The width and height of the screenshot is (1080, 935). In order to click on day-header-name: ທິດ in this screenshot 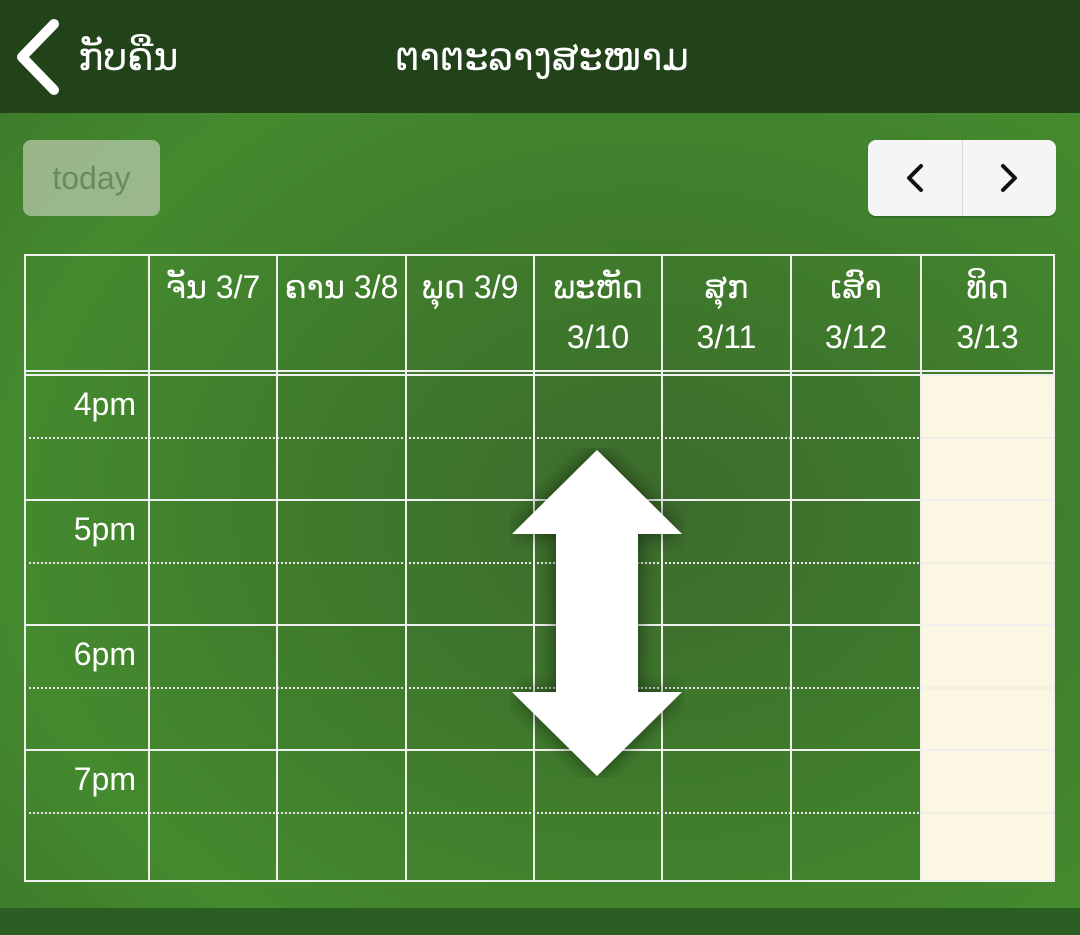, I will do `click(987, 287)`.